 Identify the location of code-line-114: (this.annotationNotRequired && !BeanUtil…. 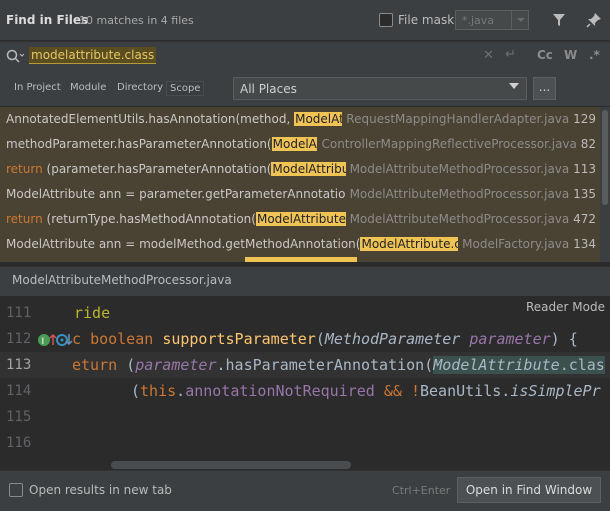
(366, 391).